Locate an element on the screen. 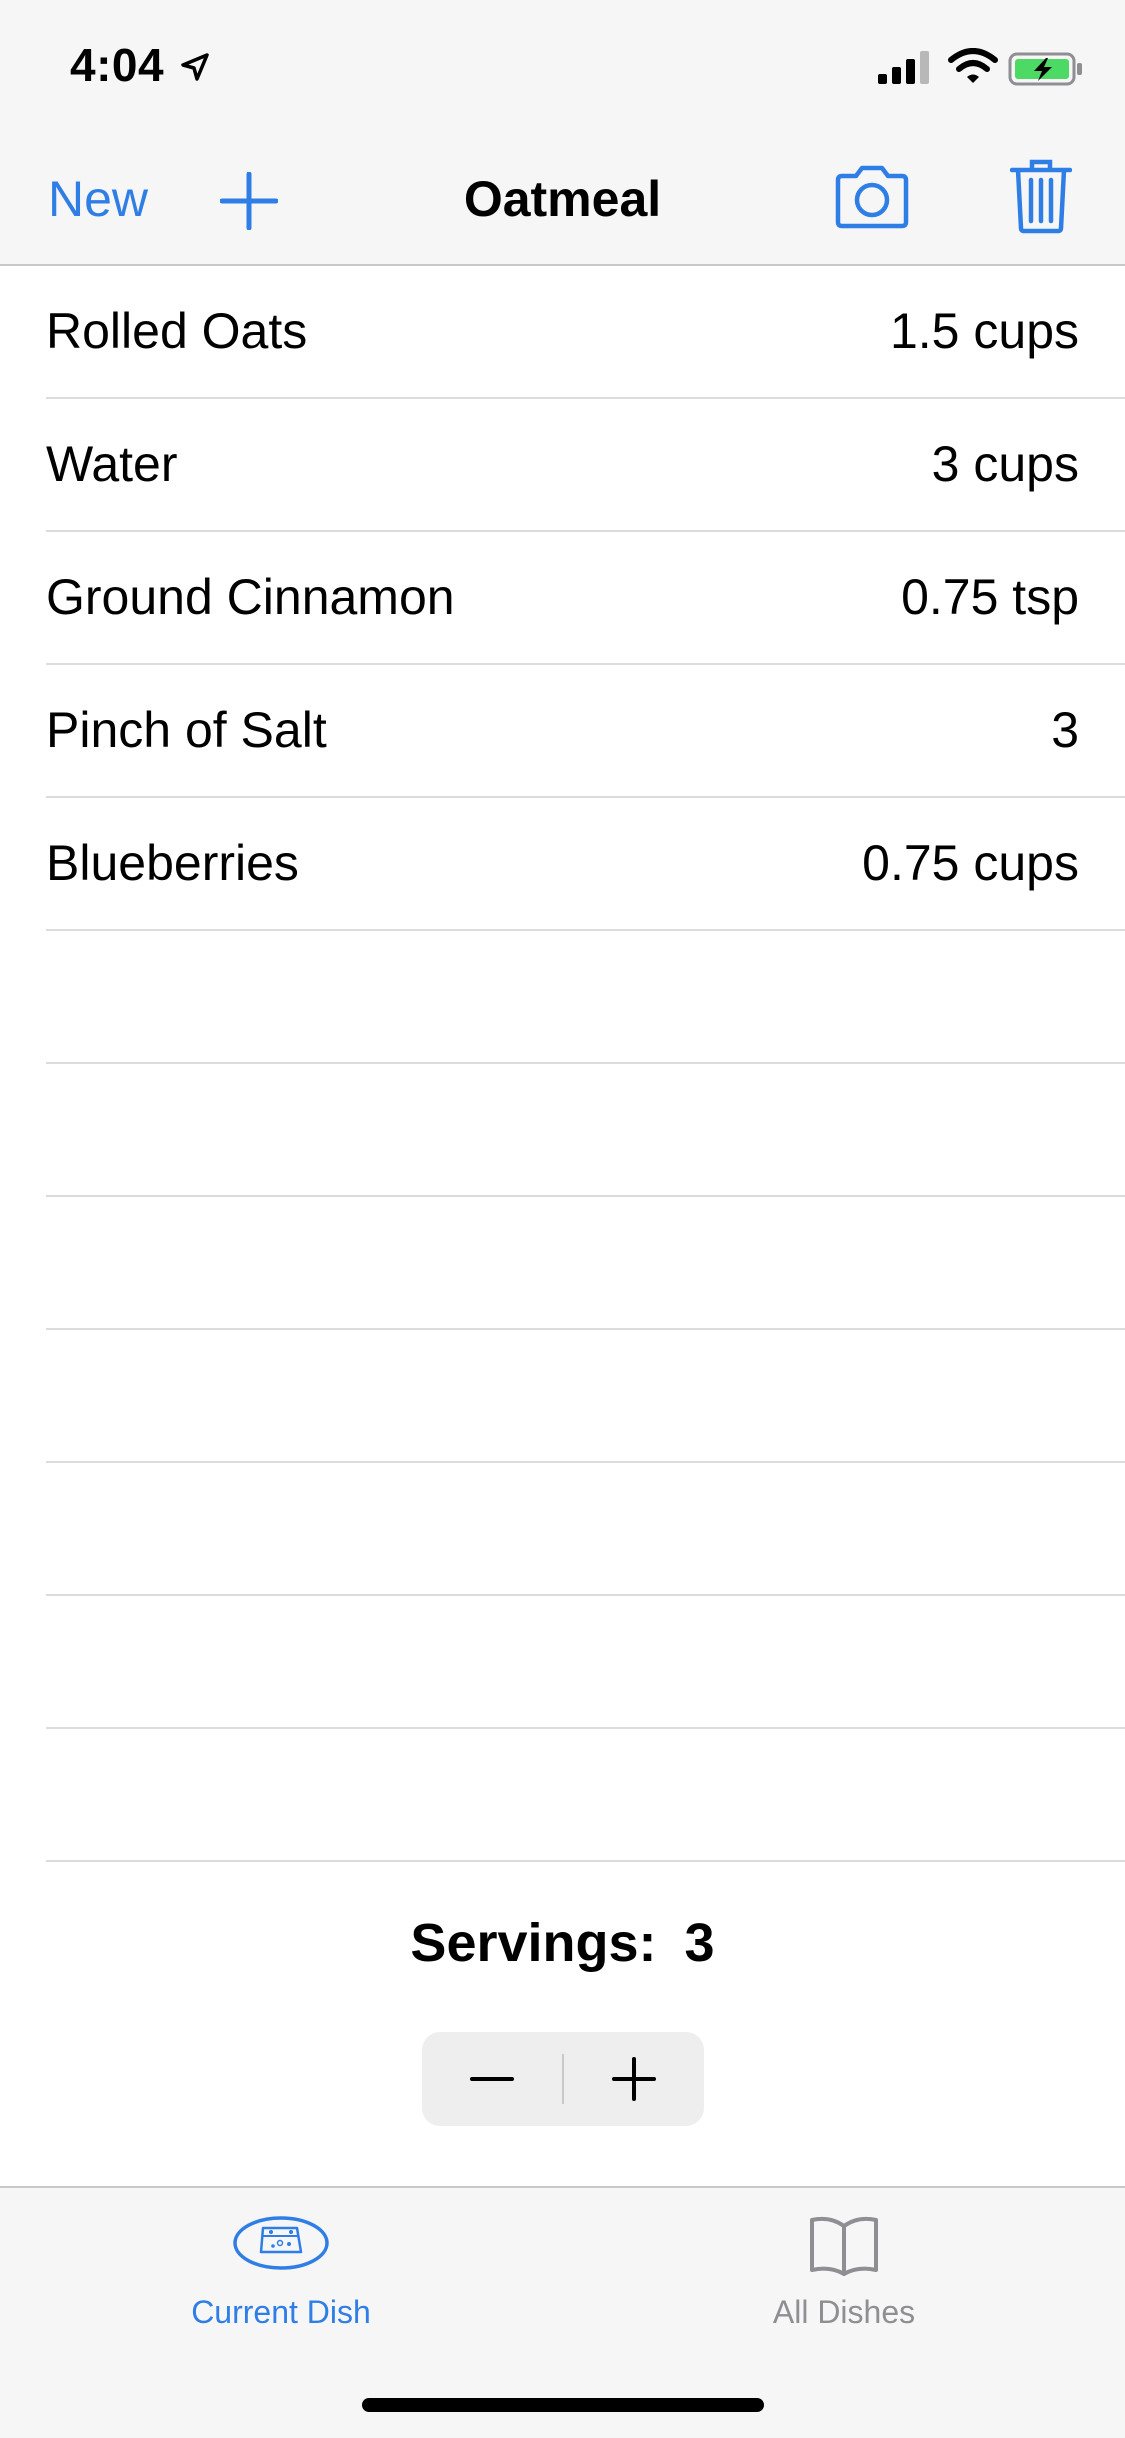  tab-current-dish: Current Dish is located at coordinates (281, 2273).